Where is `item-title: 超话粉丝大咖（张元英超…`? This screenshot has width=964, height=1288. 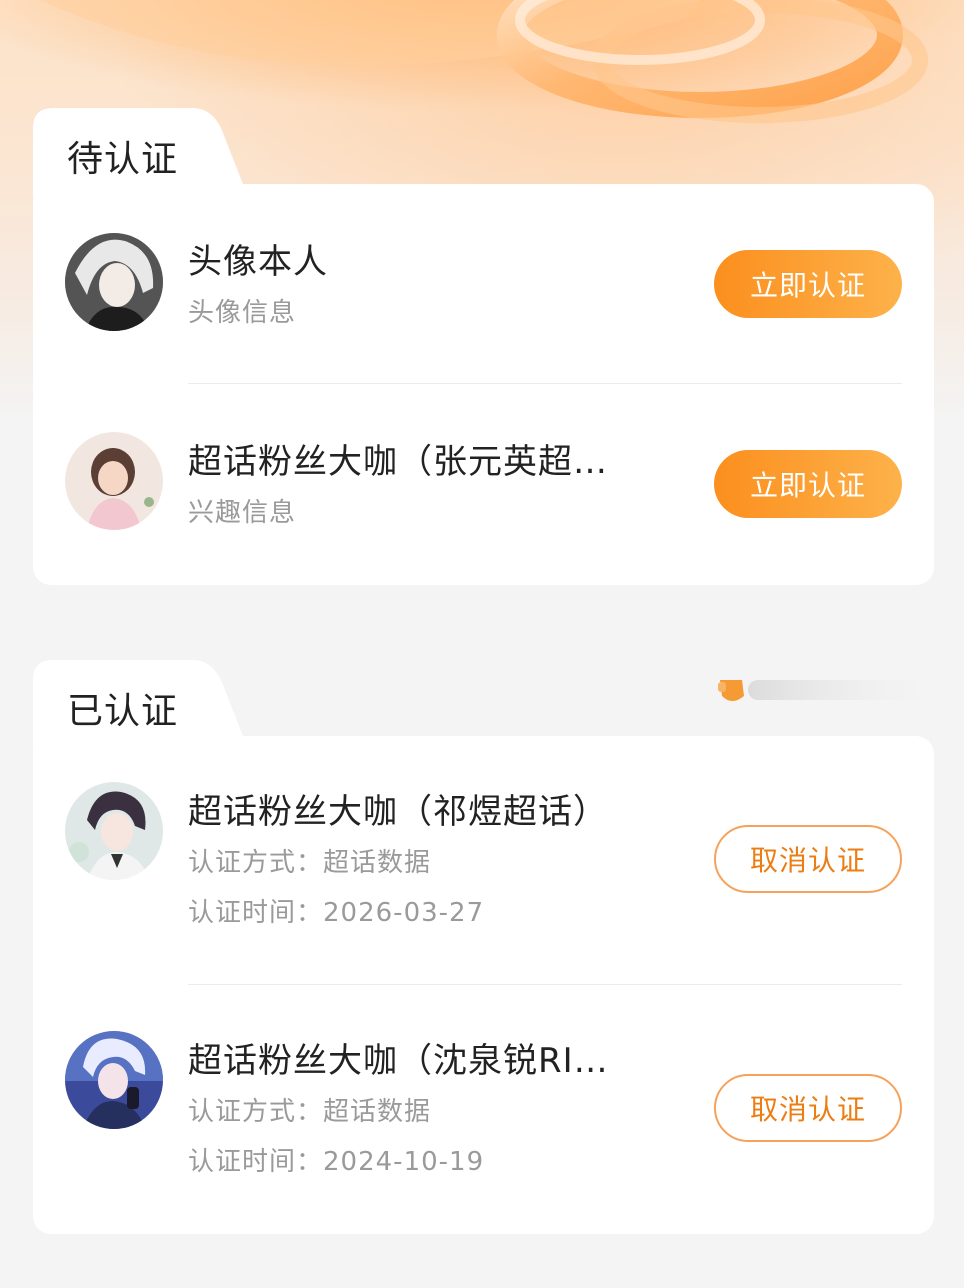
item-title: 超话粉丝大咖（张元英超… is located at coordinates (398, 462).